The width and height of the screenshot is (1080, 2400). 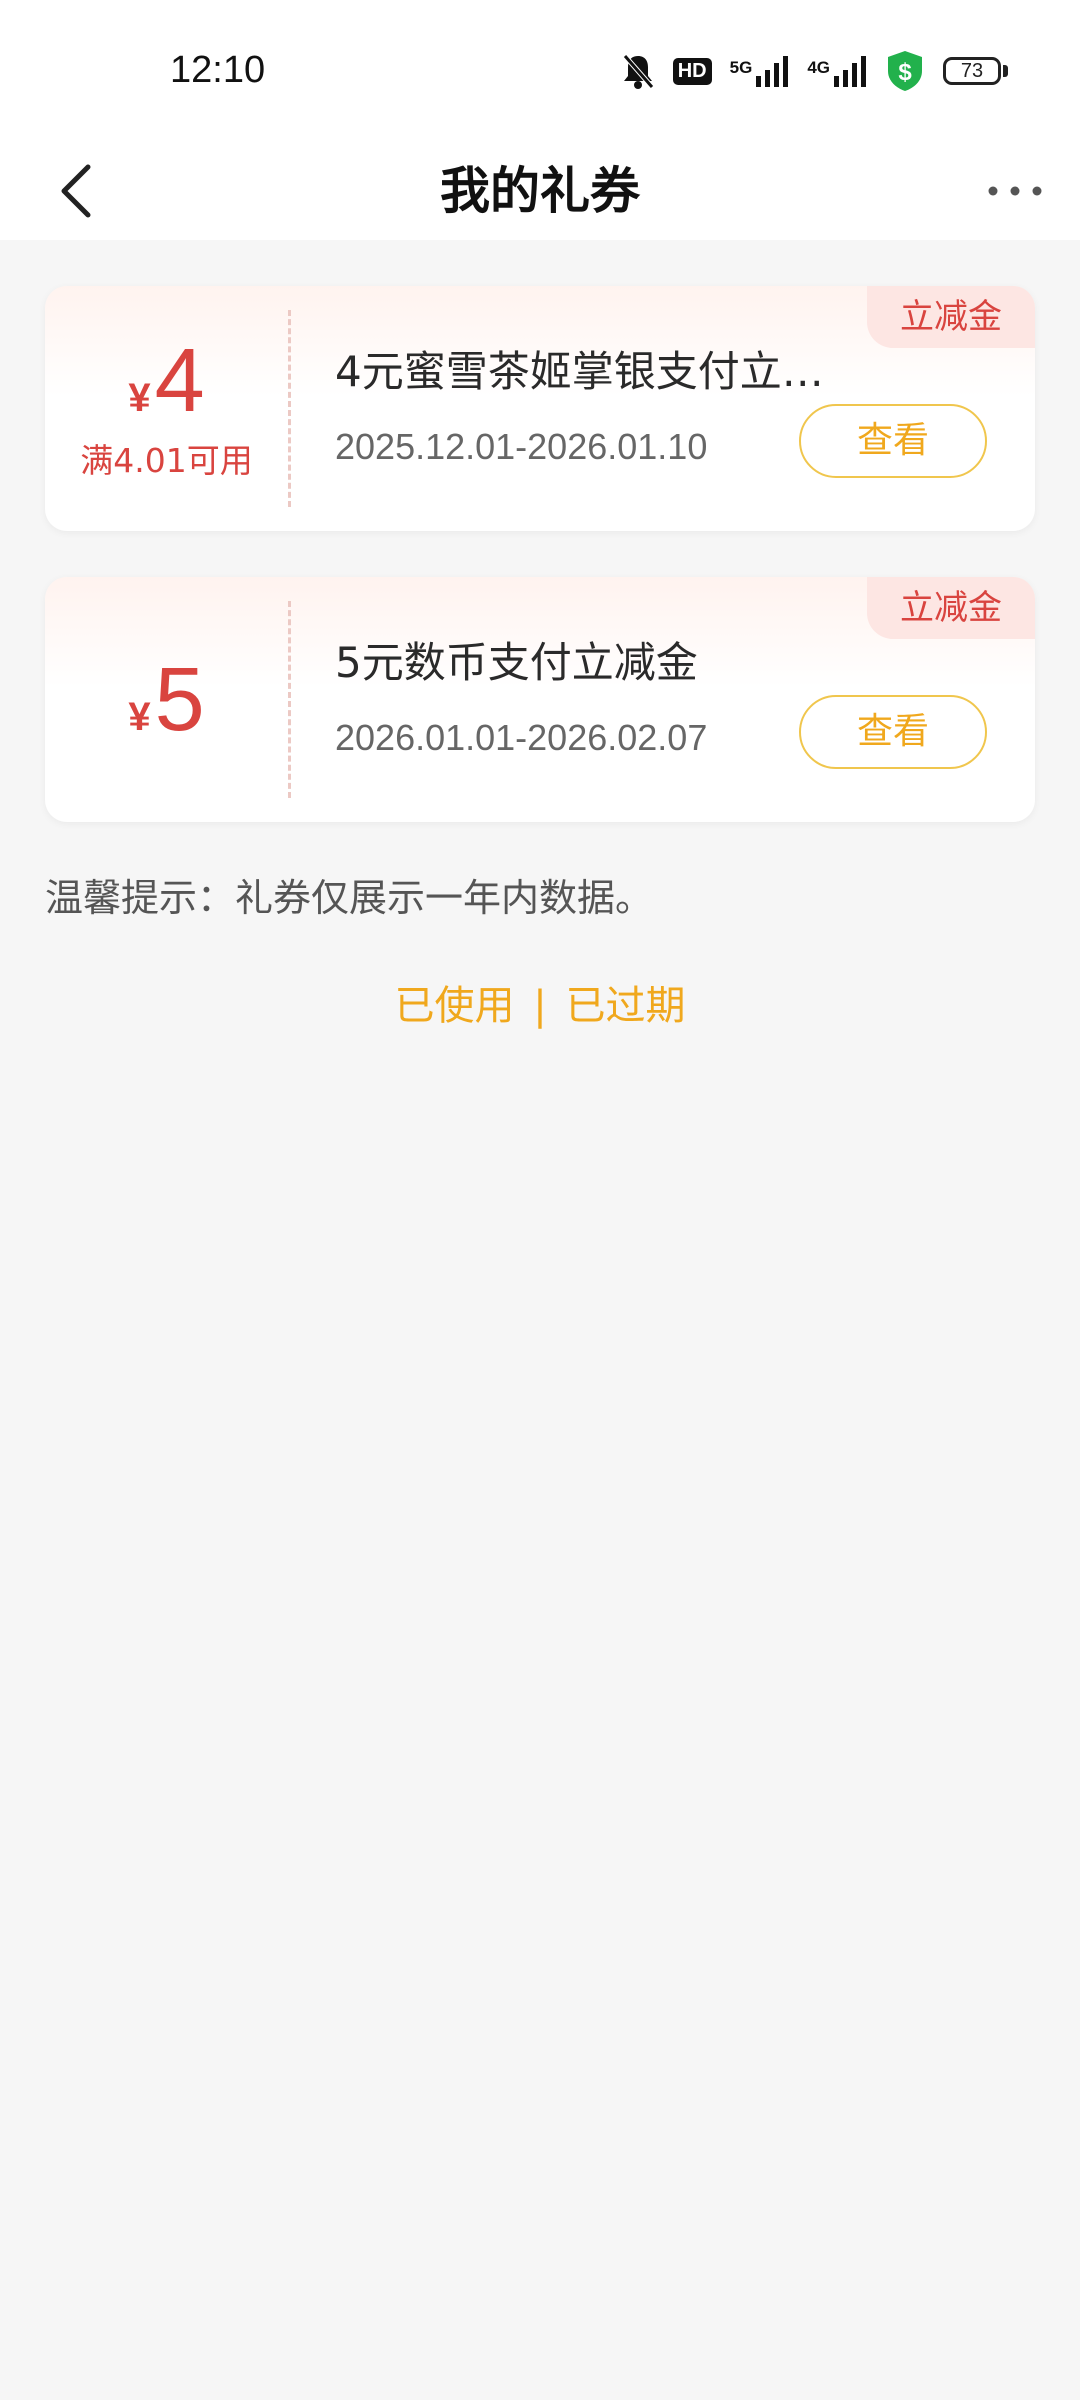 What do you see at coordinates (625, 1006) in the screenshot?
I see `expired-coupons-link: 已过期` at bounding box center [625, 1006].